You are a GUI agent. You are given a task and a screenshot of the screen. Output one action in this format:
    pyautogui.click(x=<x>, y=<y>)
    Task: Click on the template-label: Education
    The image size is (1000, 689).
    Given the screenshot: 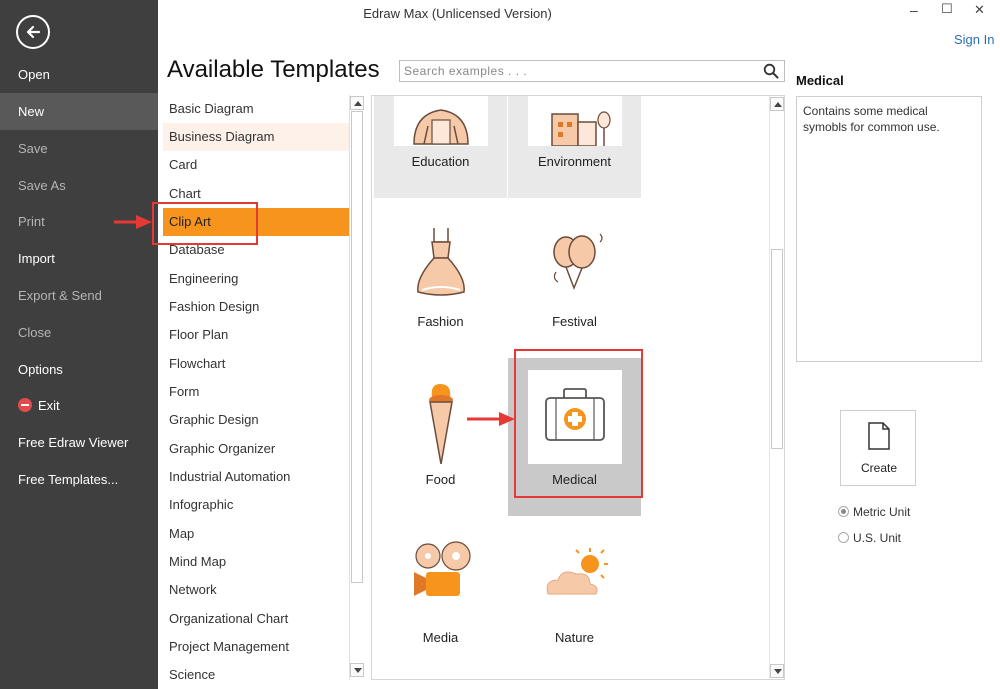 What is the action you would take?
    pyautogui.click(x=440, y=161)
    